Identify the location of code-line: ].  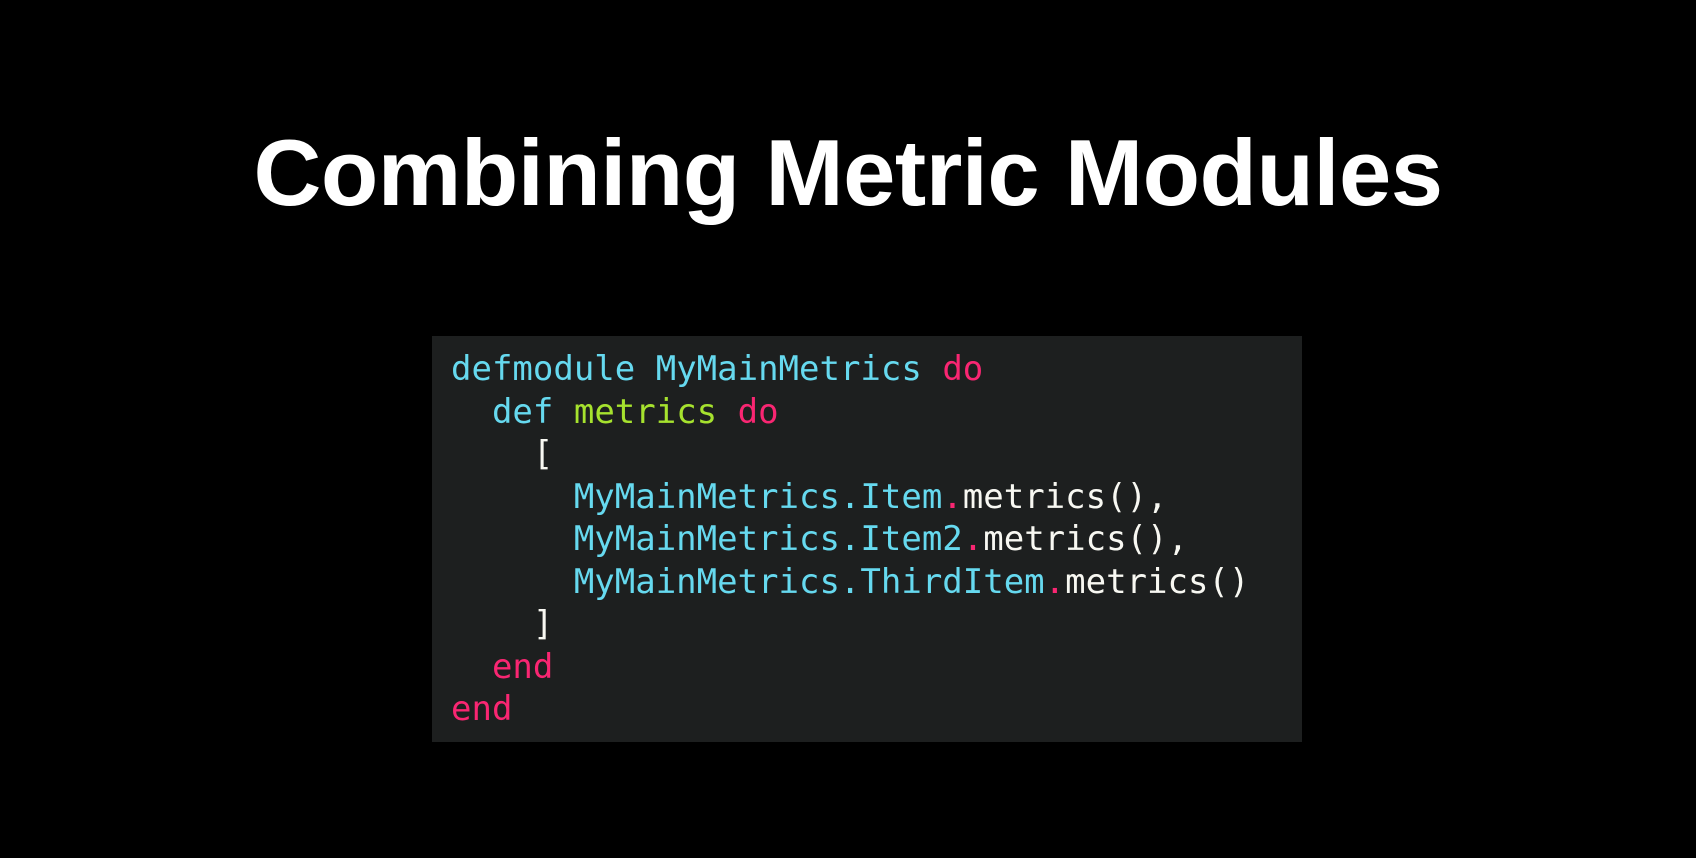
(876, 624).